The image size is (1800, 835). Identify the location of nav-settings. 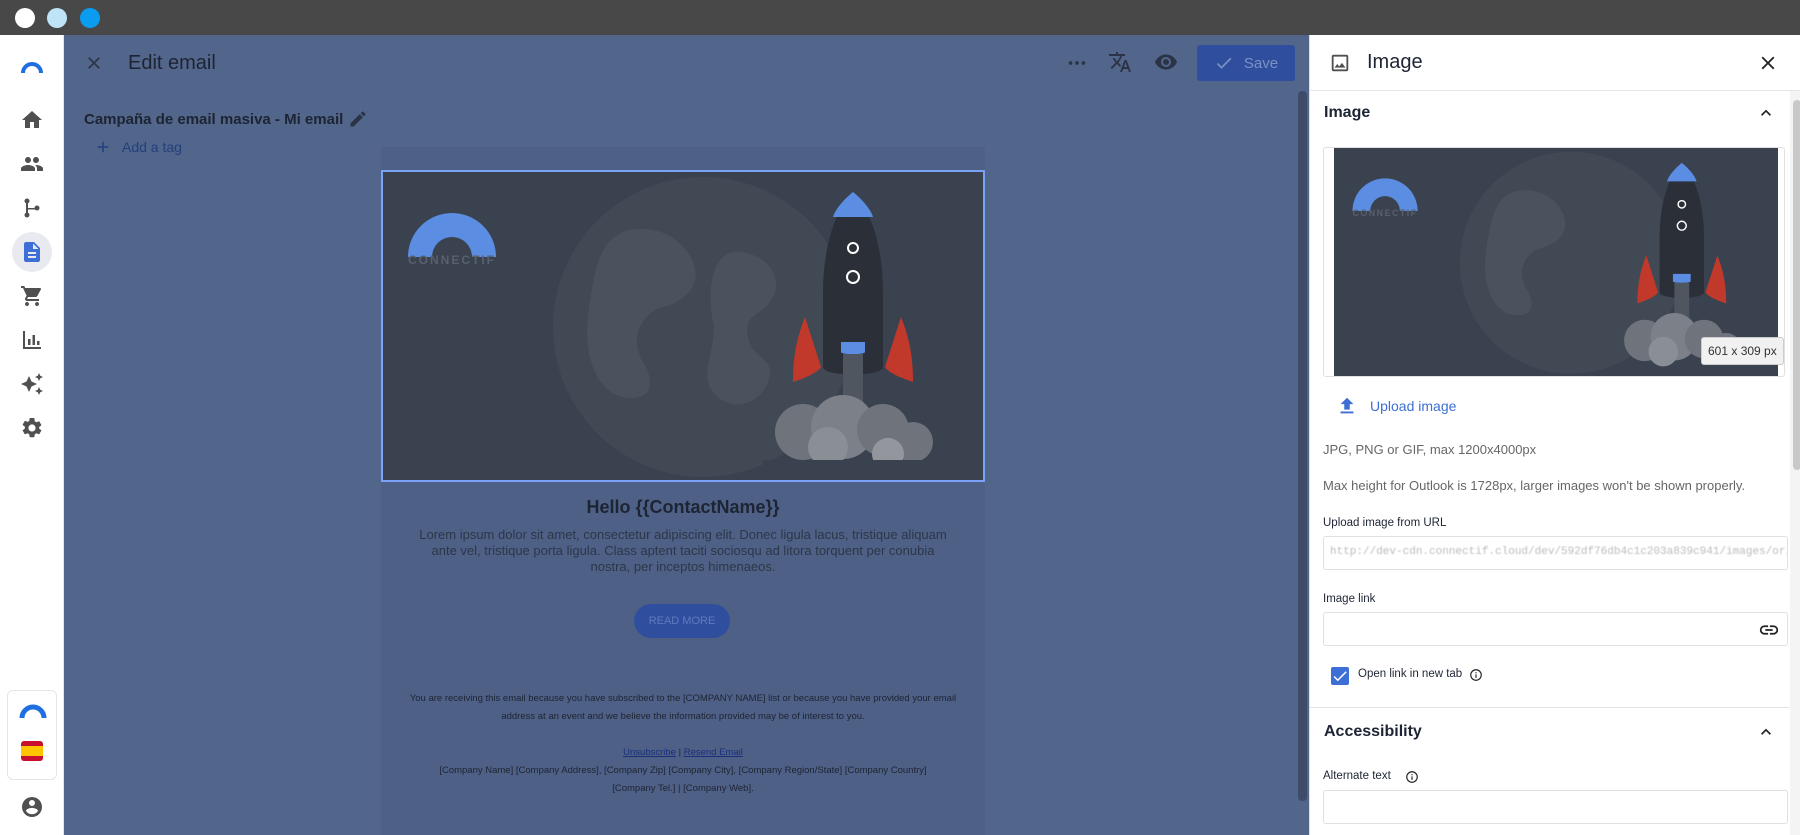
(32, 428).